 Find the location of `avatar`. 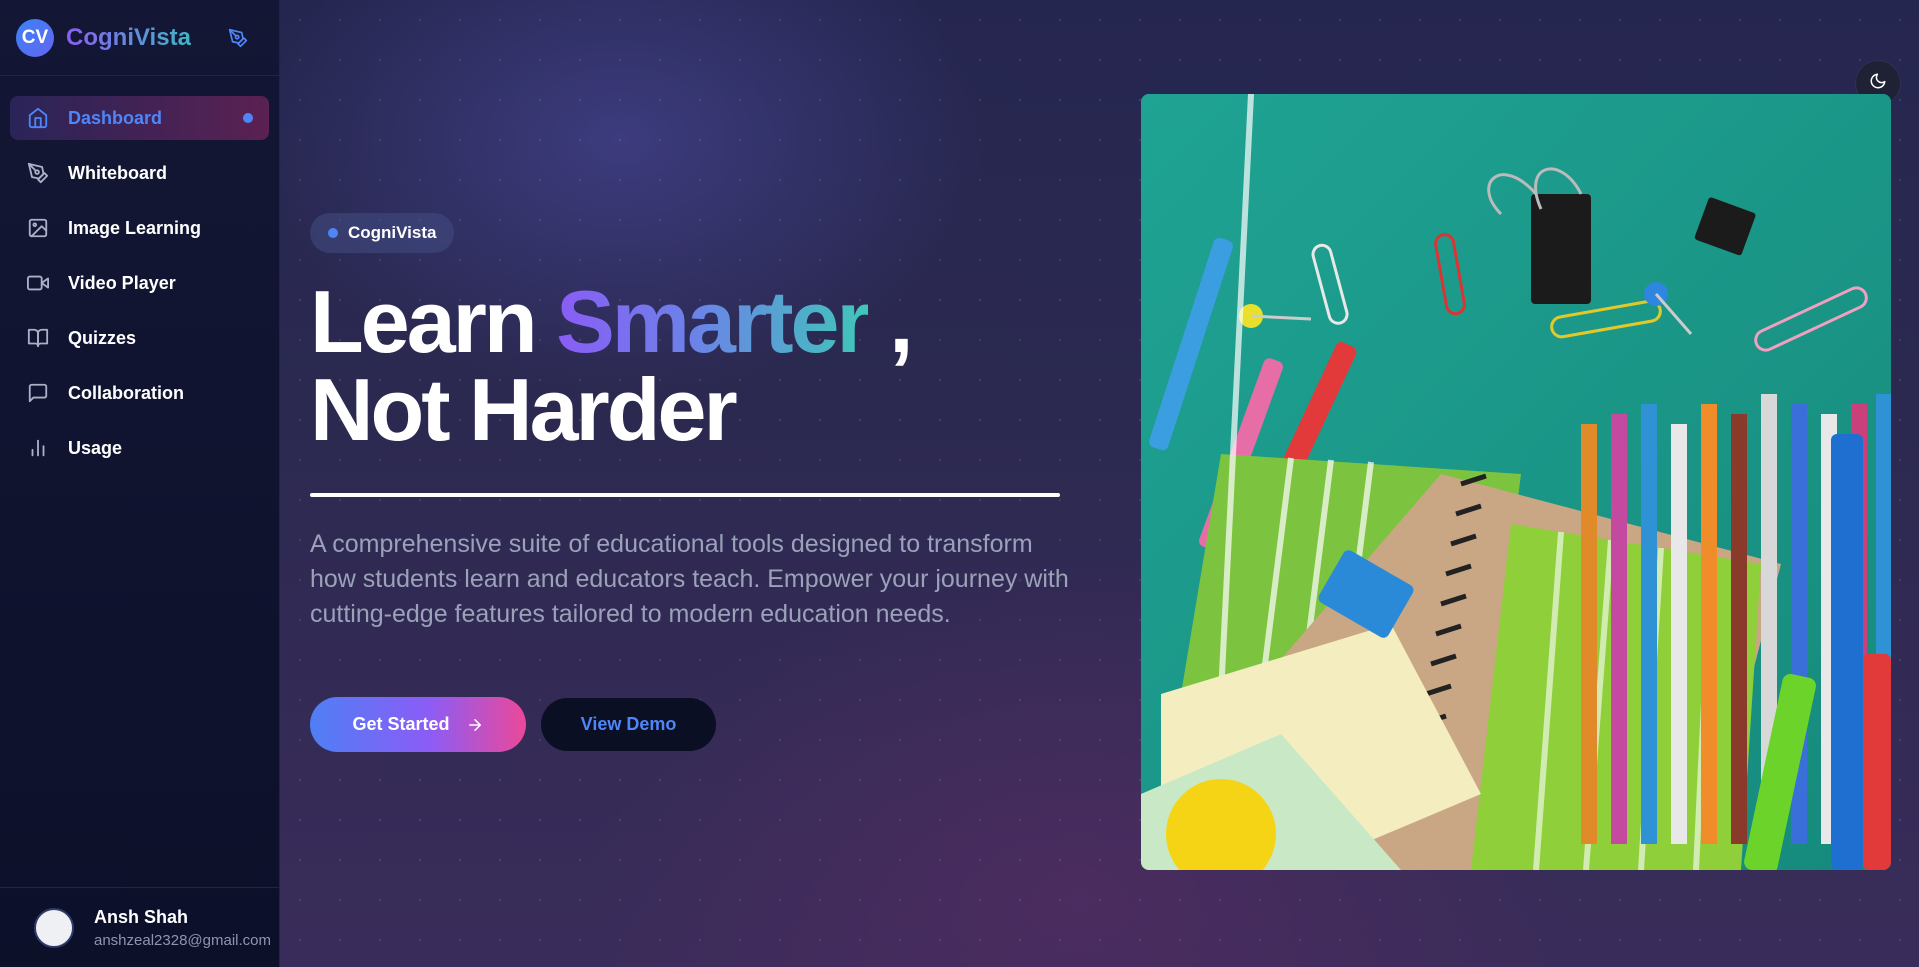

avatar is located at coordinates (54, 927).